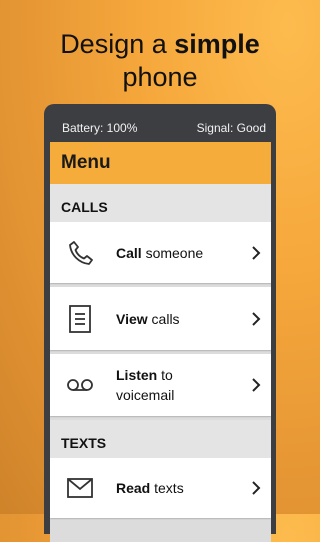  I want to click on view-calls-item: View calls, so click(160, 318).